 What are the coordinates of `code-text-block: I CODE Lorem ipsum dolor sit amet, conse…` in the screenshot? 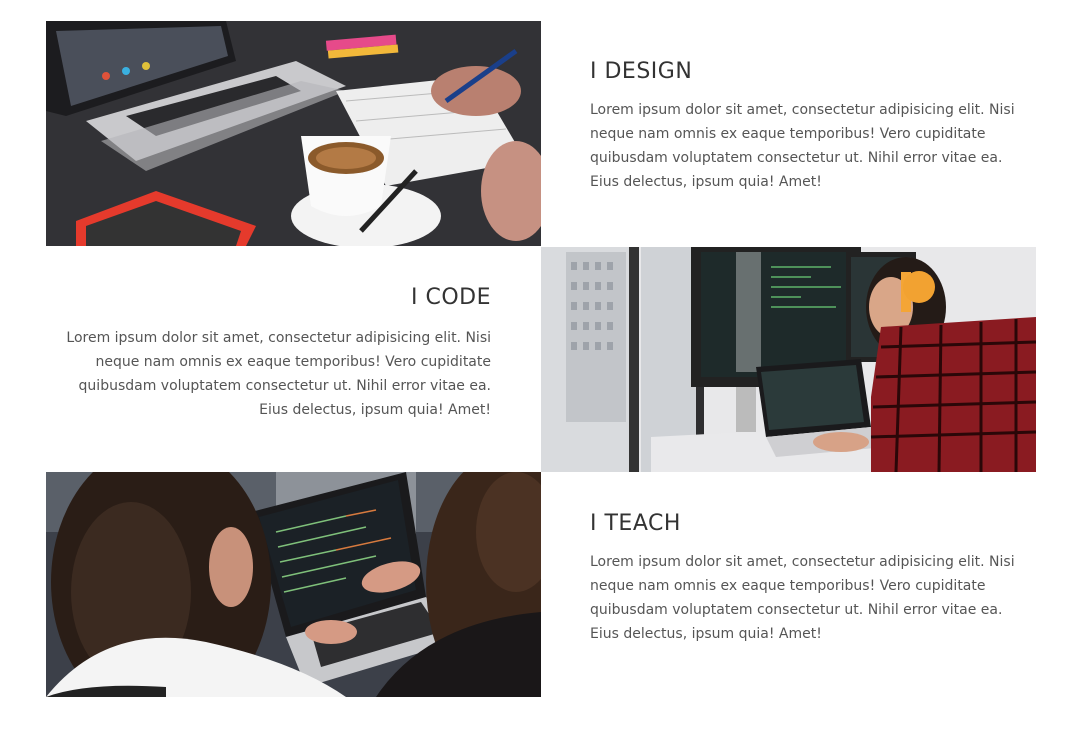 It's located at (268, 334).